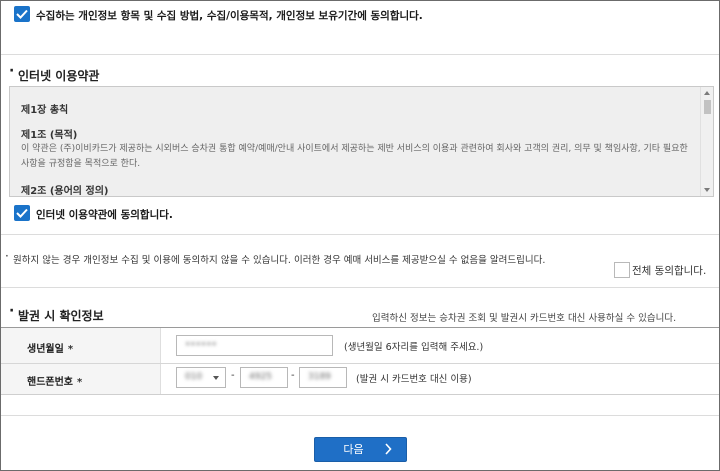  Describe the element at coordinates (388, 449) in the screenshot. I see `chevron-right-icon` at that location.